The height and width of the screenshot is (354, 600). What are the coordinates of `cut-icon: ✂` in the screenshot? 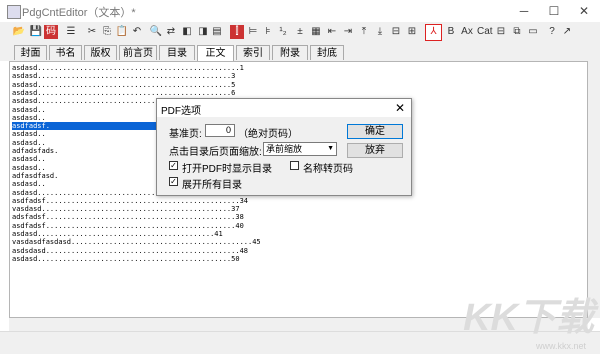 It's located at (92, 32).